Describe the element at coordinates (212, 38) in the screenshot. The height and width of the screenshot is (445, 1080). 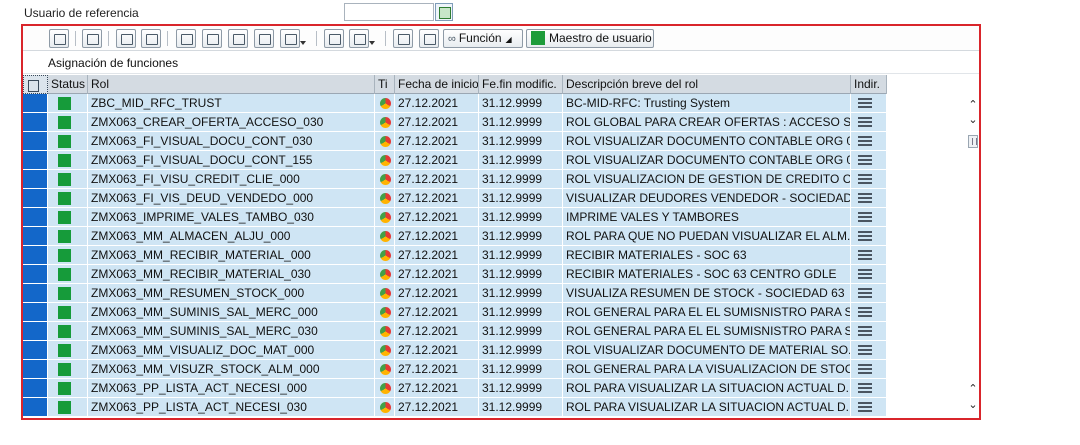
I see `sort-descending-icon` at that location.